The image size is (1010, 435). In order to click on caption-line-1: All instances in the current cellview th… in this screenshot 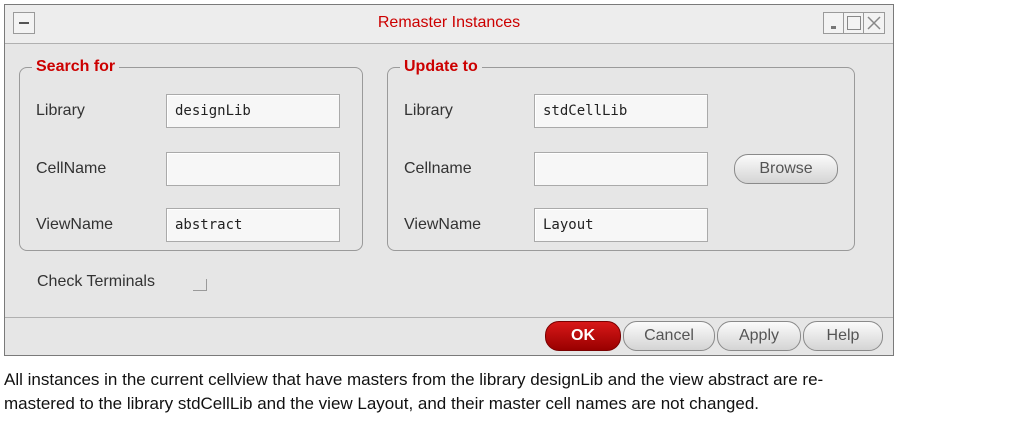, I will do `click(414, 379)`.